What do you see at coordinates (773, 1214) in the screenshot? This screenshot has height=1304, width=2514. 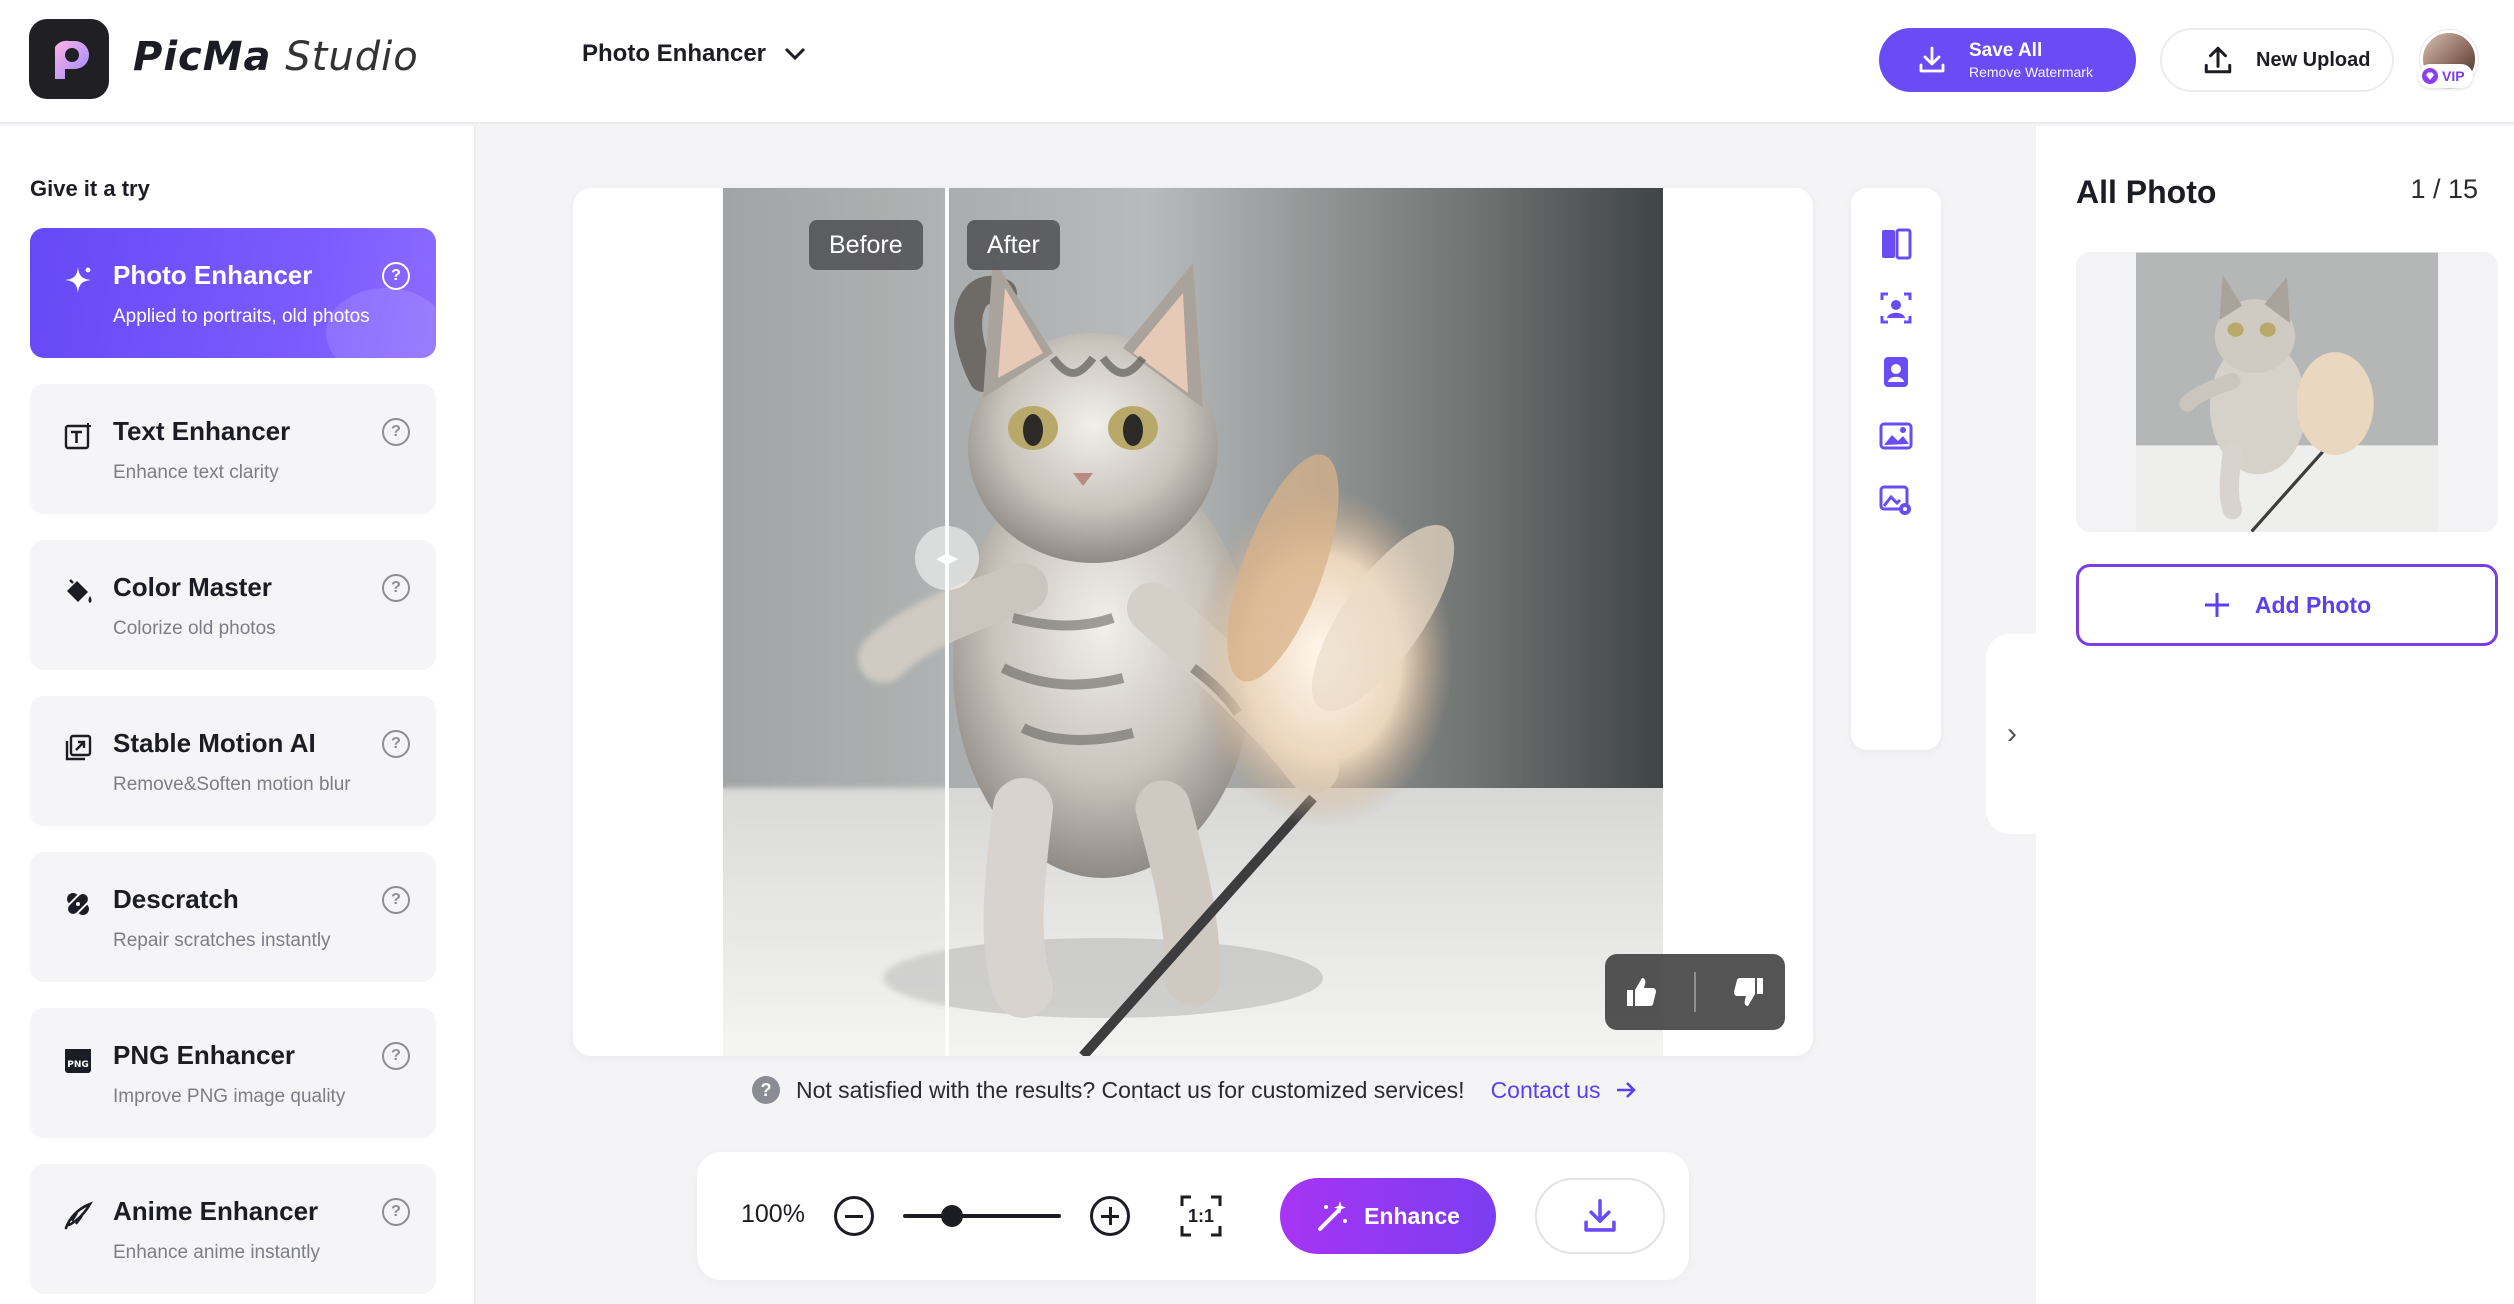 I see `zoom-level: 100%` at bounding box center [773, 1214].